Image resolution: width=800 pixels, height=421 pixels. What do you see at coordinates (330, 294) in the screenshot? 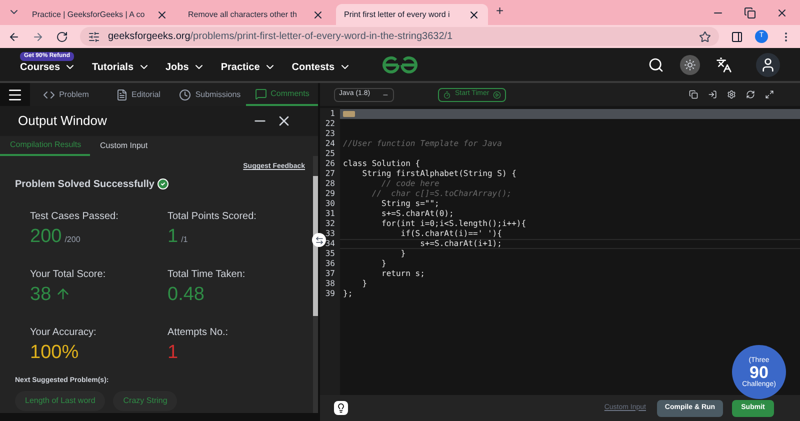
I see `line-number: 39` at bounding box center [330, 294].